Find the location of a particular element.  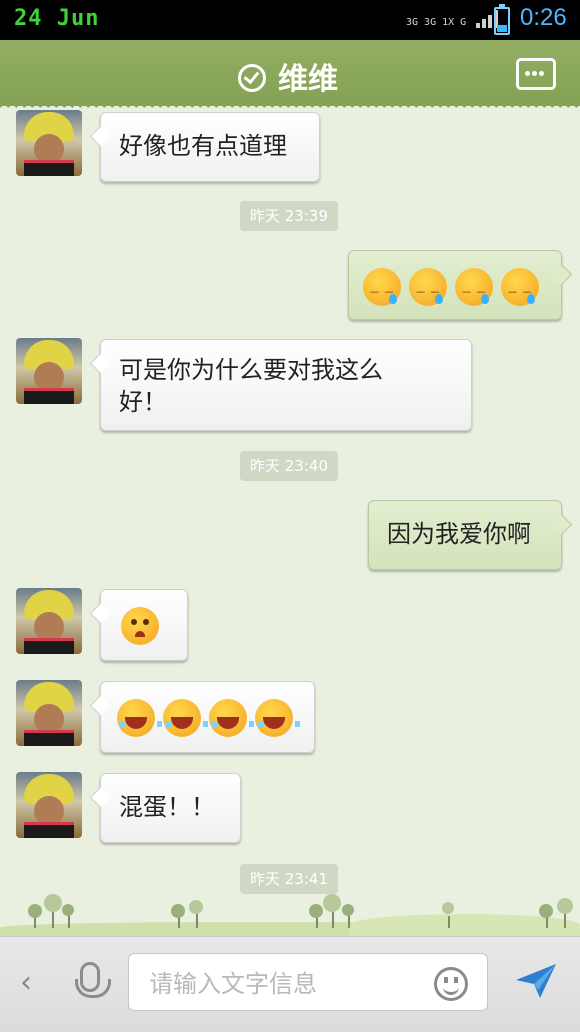

network-indicators: 3G 3G 1X G is located at coordinates (452, 18).